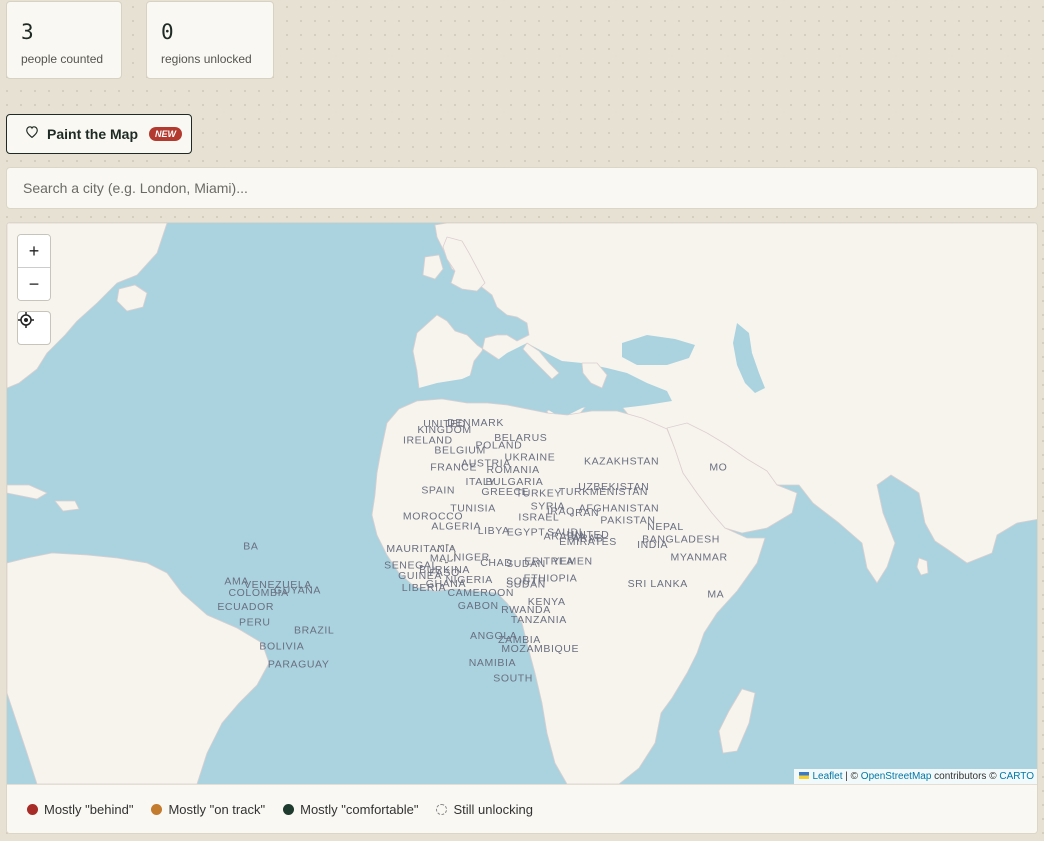  Describe the element at coordinates (250, 546) in the screenshot. I see `country-label: BA` at that location.